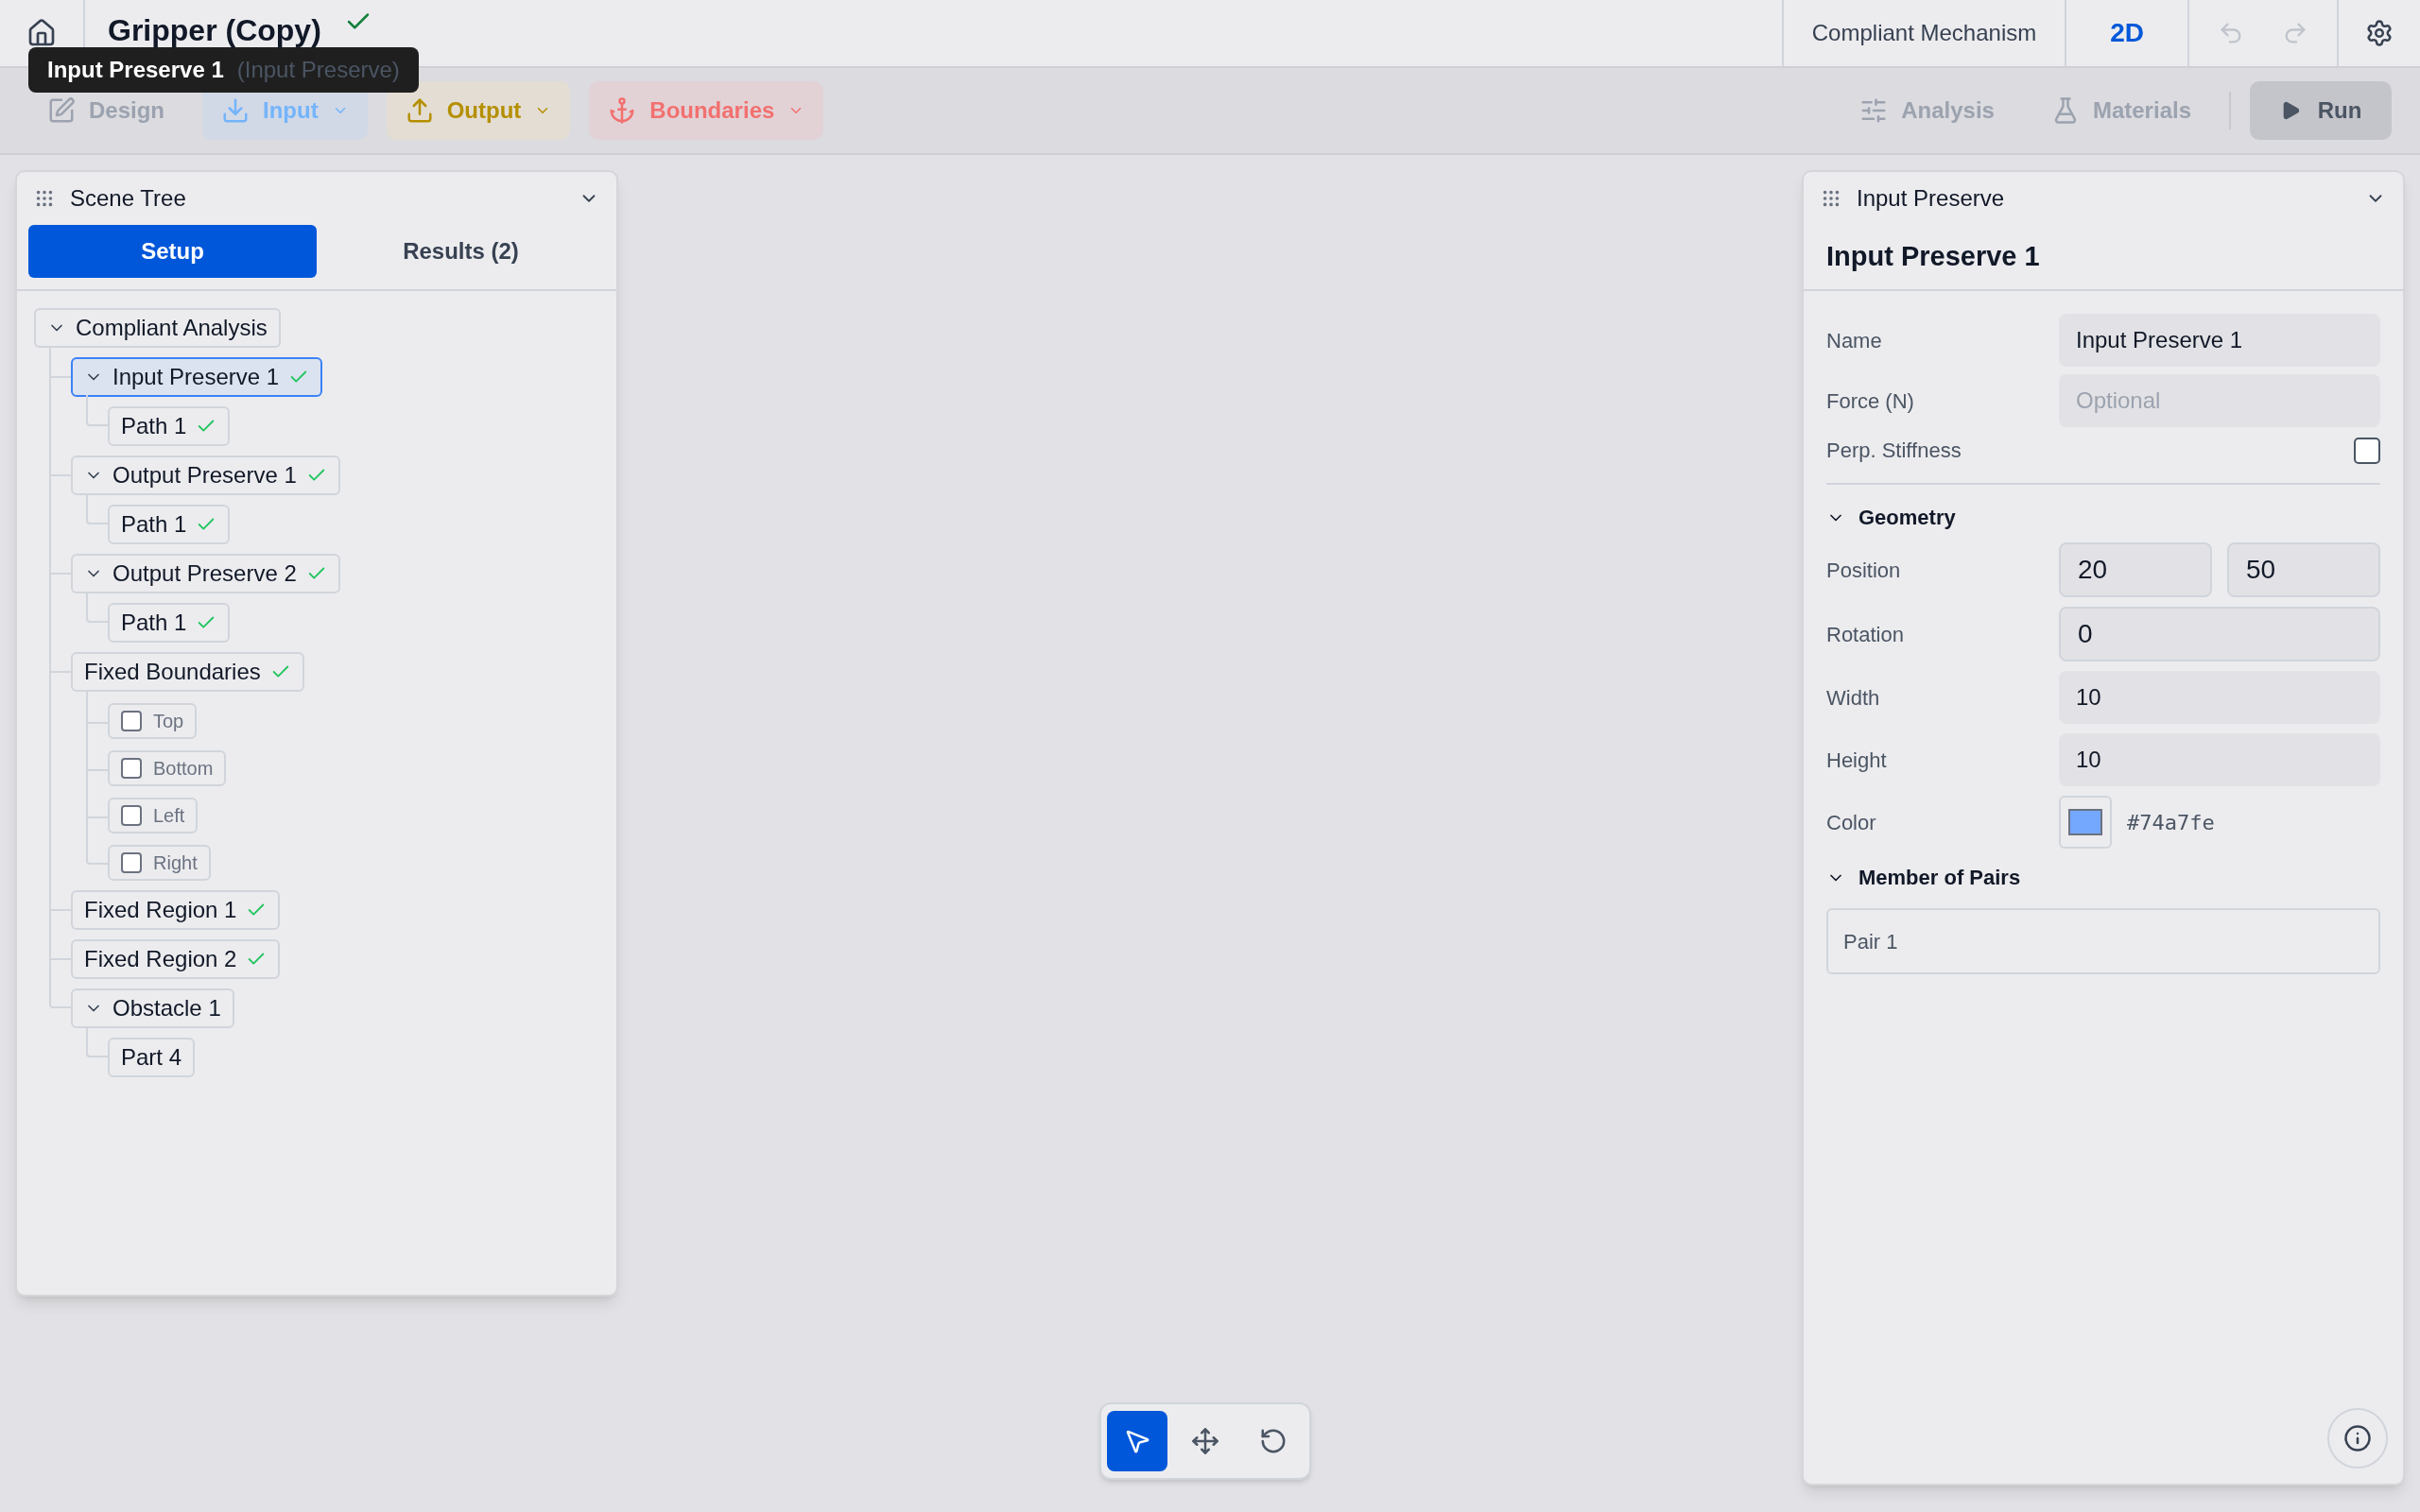 The width and height of the screenshot is (2420, 1512). What do you see at coordinates (135, 70) in the screenshot?
I see `tooltip-name: Input Preserve 1` at bounding box center [135, 70].